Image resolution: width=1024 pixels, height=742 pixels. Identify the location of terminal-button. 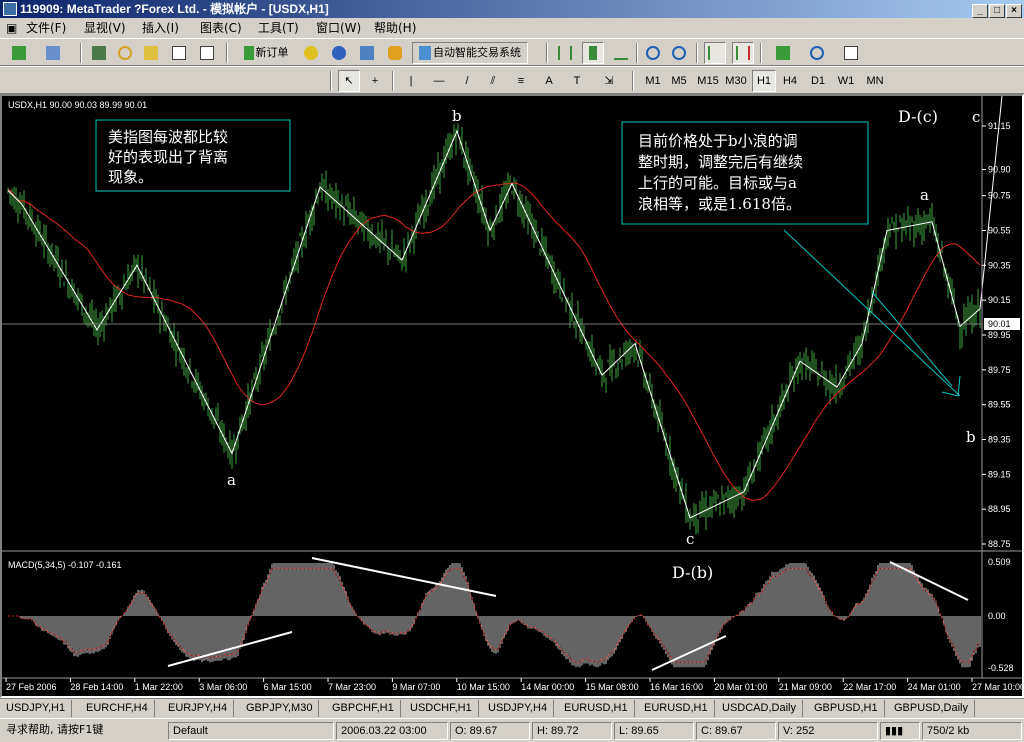
(179, 53).